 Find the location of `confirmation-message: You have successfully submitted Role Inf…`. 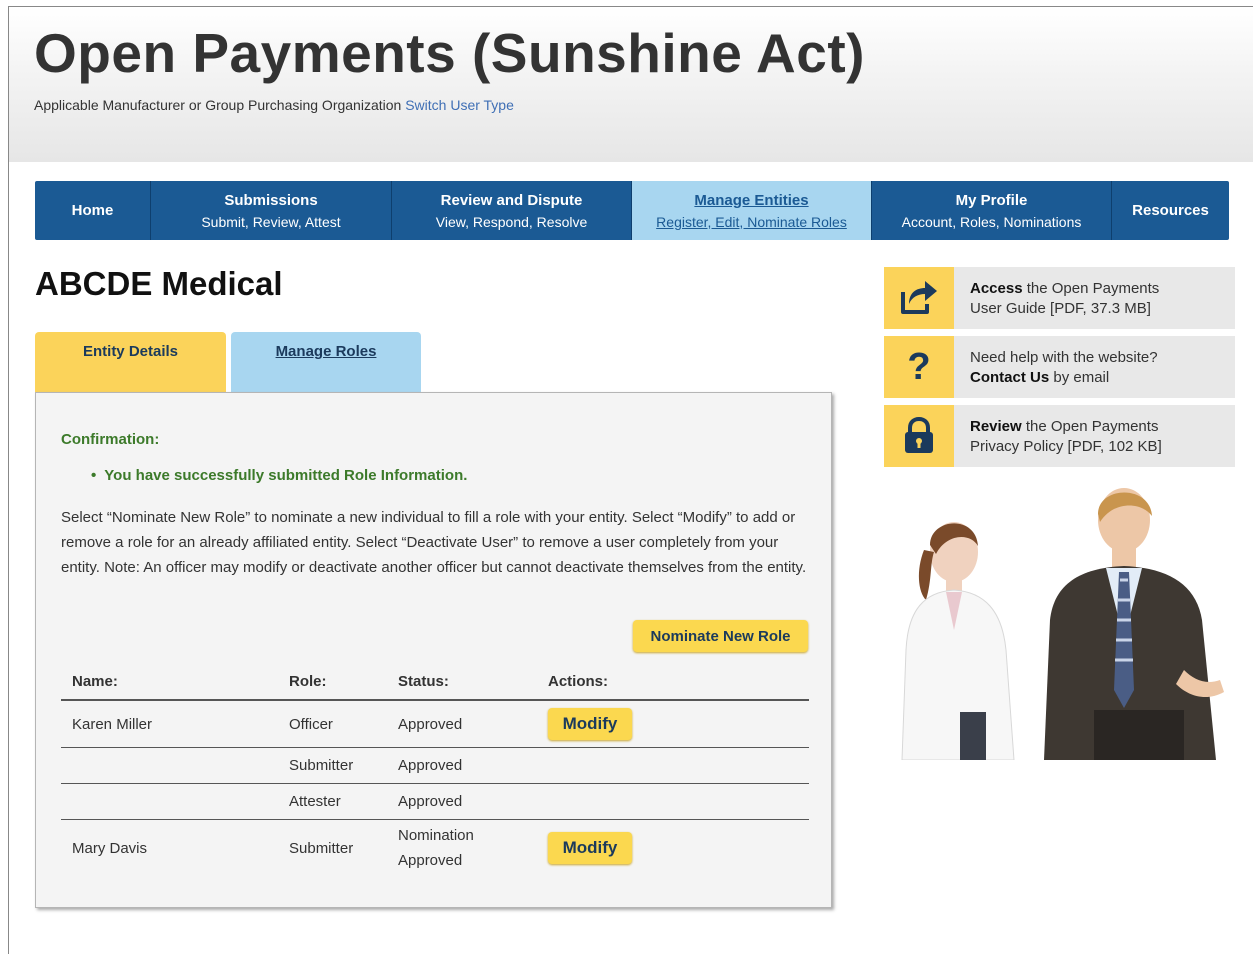

confirmation-message: You have successfully submitted Role Inf… is located at coordinates (279, 475).